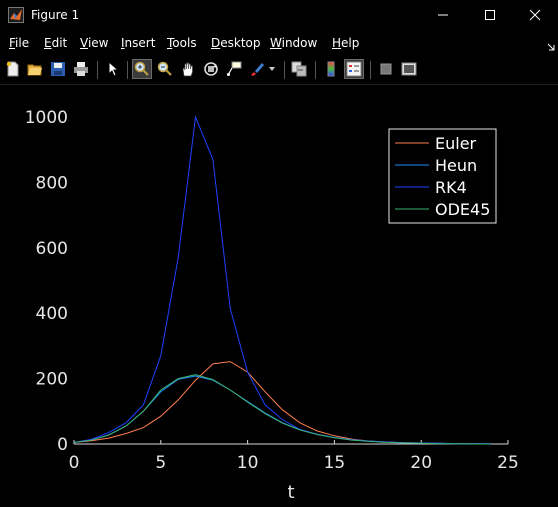 The height and width of the screenshot is (507, 558). I want to click on legend: Euler Heun RK4 ODE45, so click(442, 176).